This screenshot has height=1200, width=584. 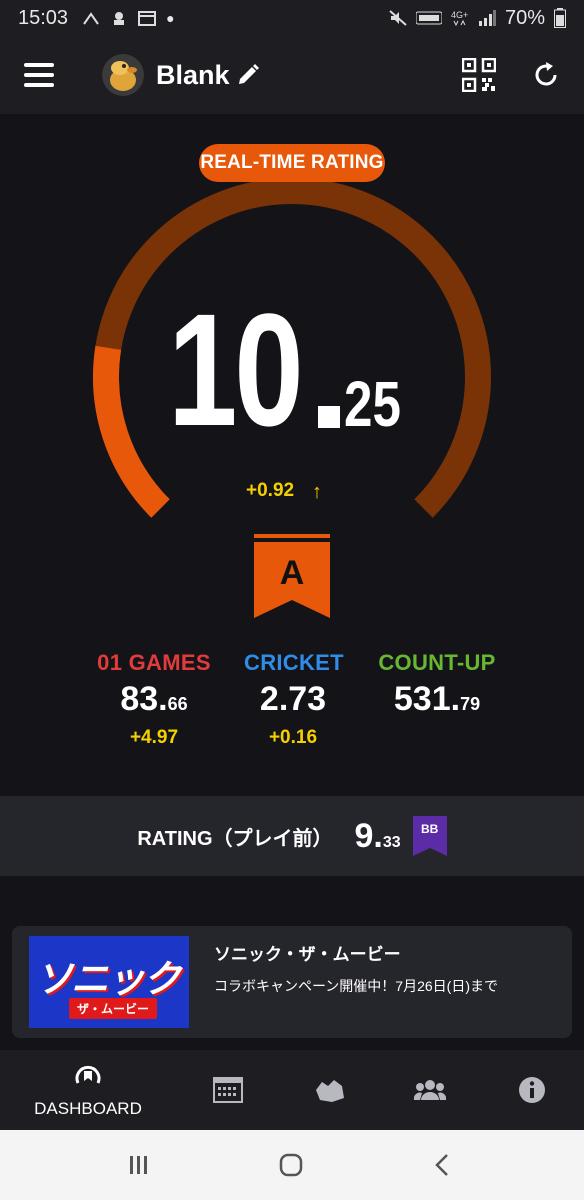 I want to click on rating-decimal-point, so click(x=329, y=417).